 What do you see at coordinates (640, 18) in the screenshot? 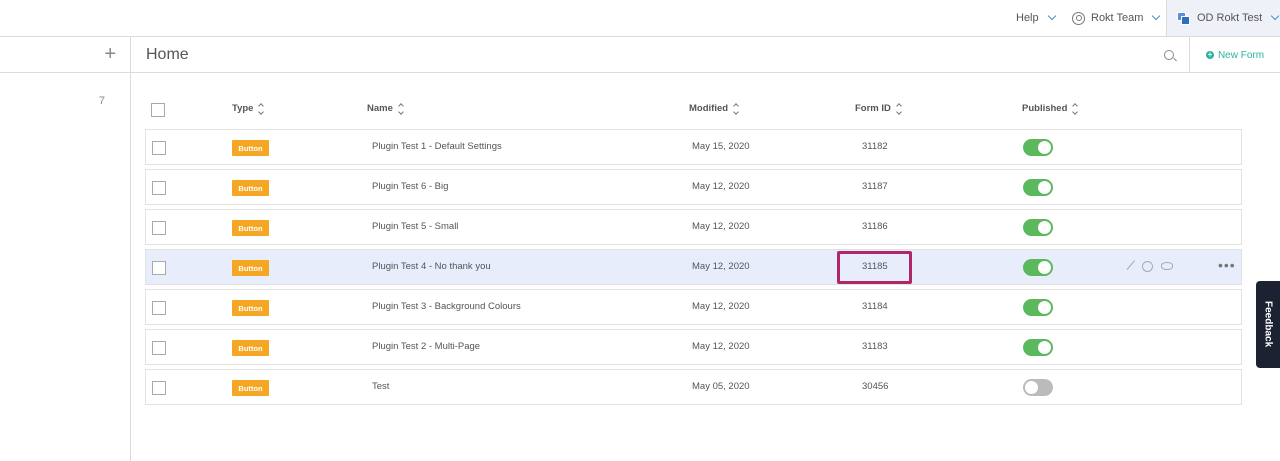
I see `top-bar: Help Rokt Team OD Rokt Test` at bounding box center [640, 18].